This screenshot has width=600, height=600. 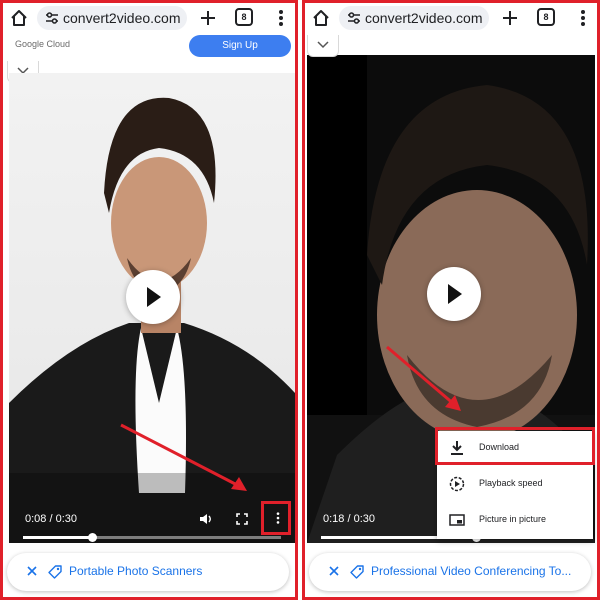 I want to click on menu-item-playback-speed: Playback speed, so click(x=515, y=484).